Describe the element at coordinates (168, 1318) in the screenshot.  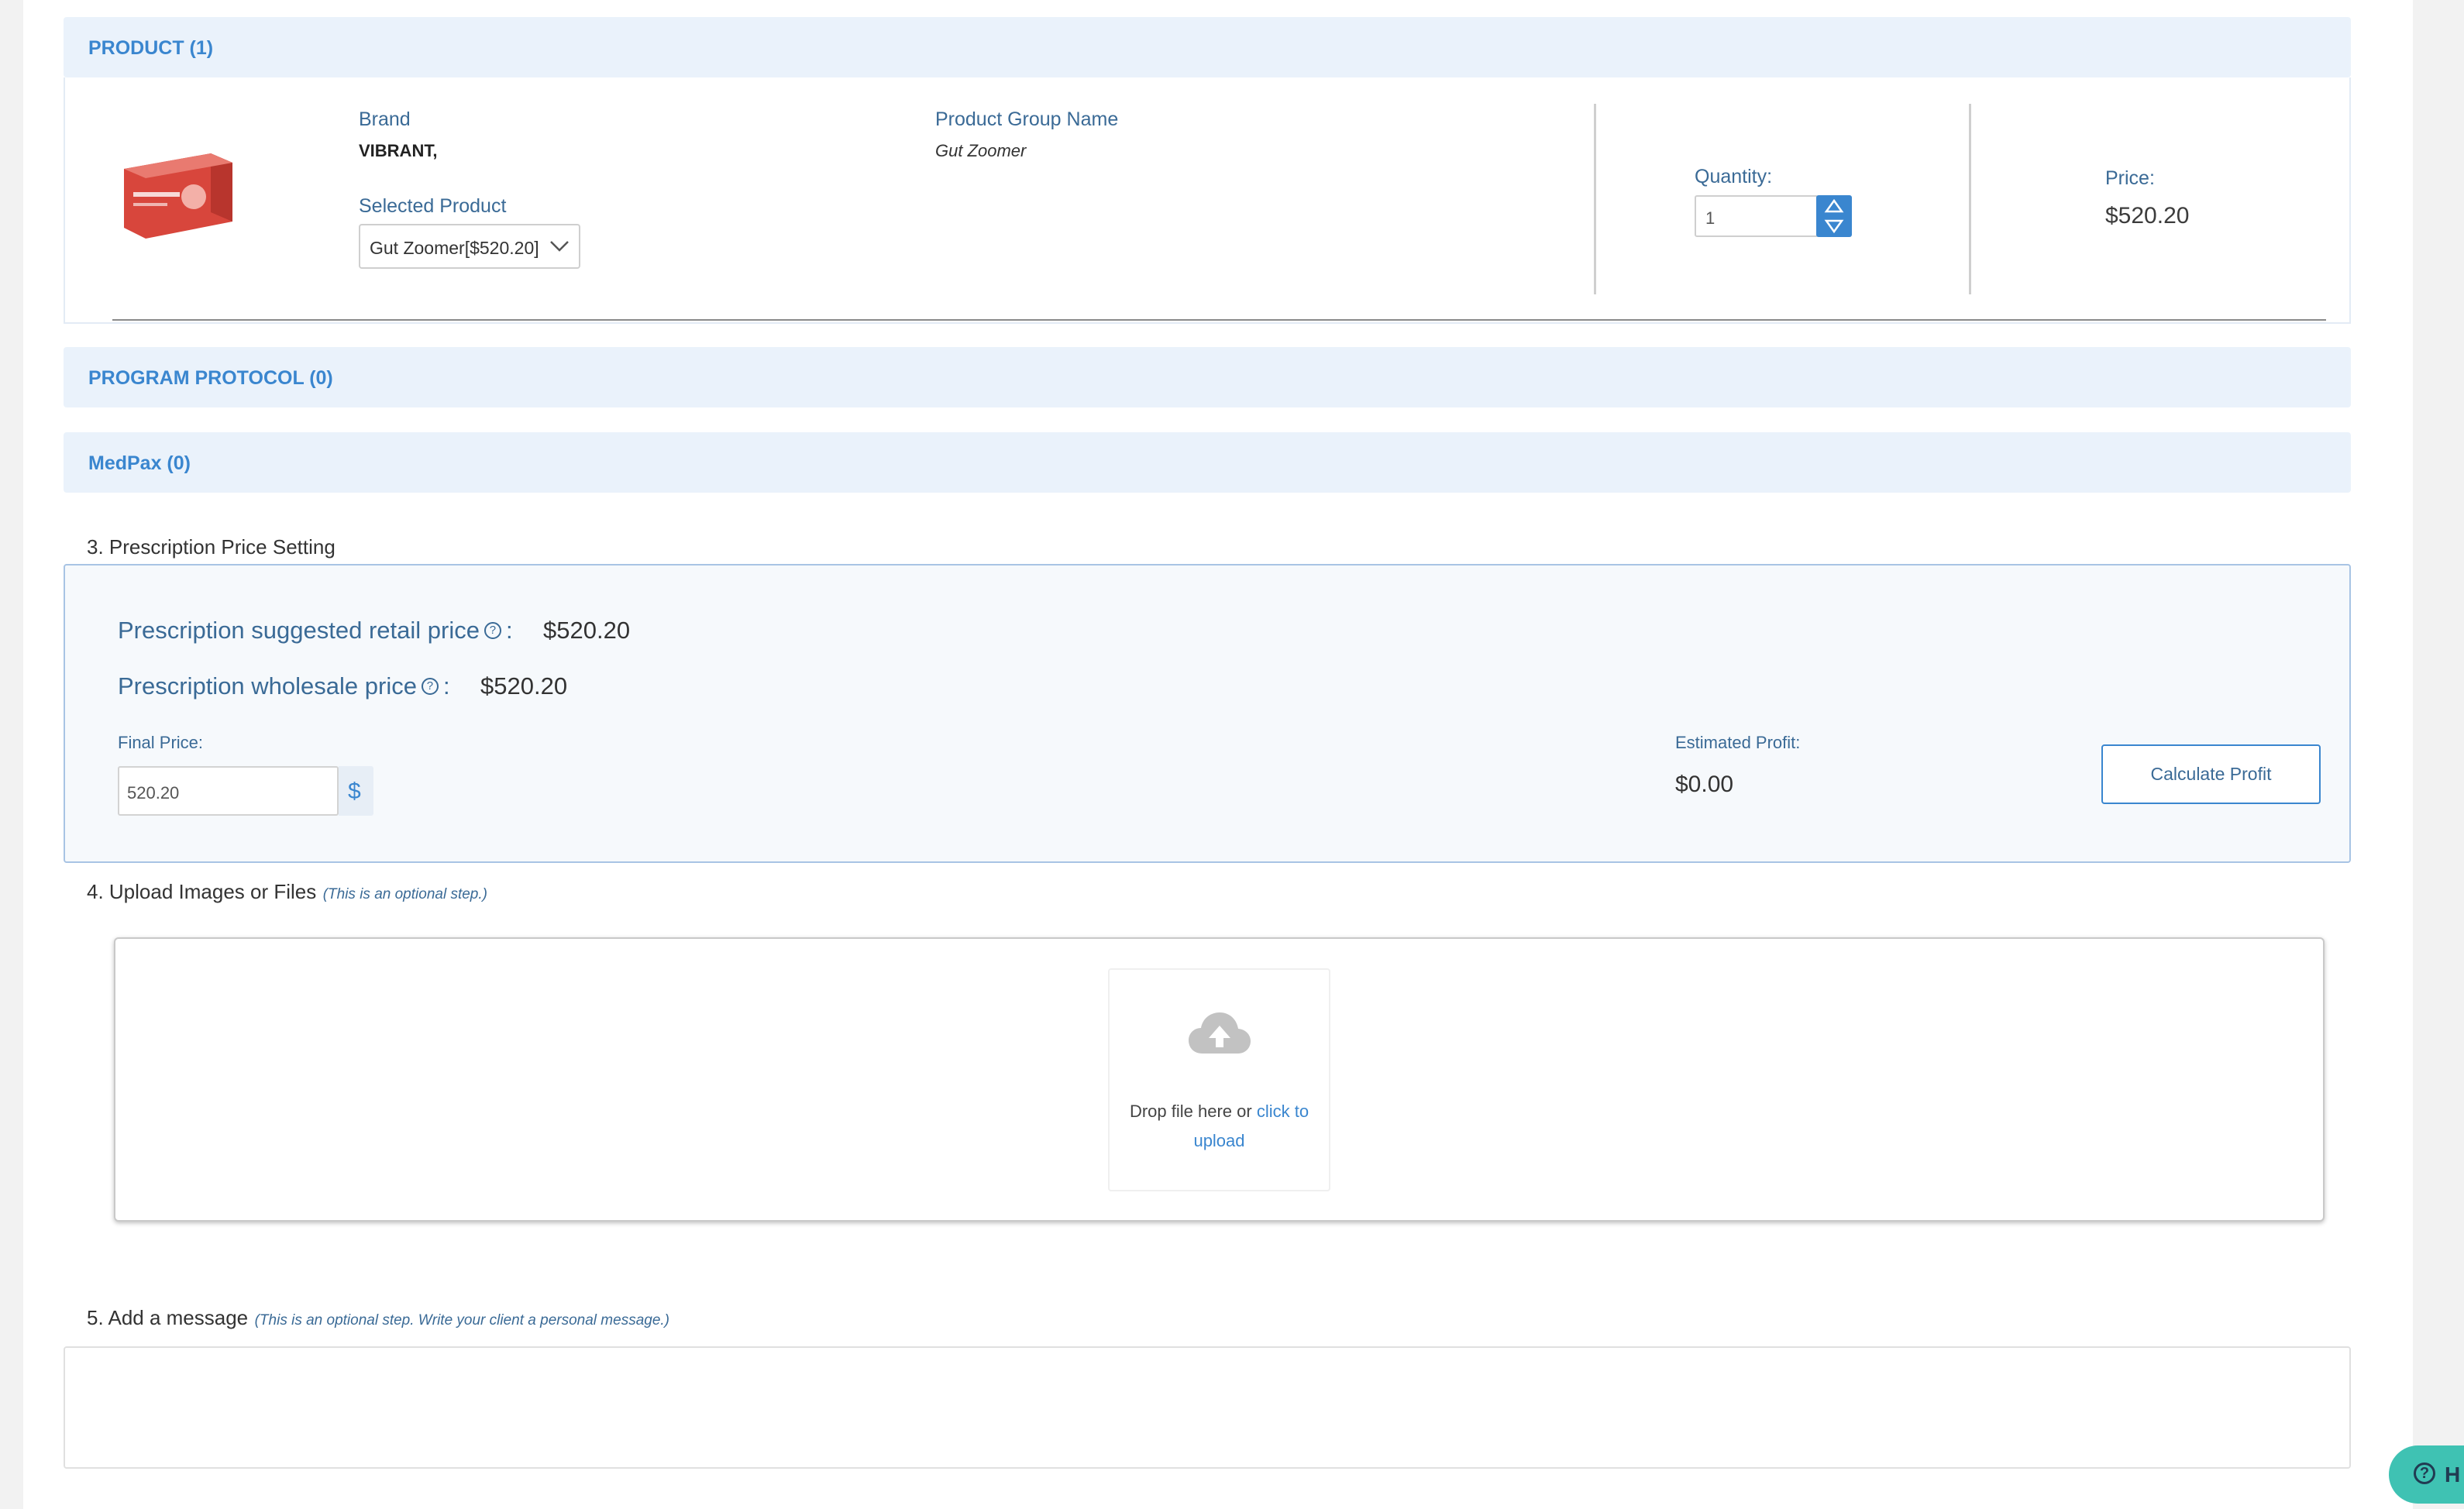
I see `message-heading: 5. Add a message` at that location.